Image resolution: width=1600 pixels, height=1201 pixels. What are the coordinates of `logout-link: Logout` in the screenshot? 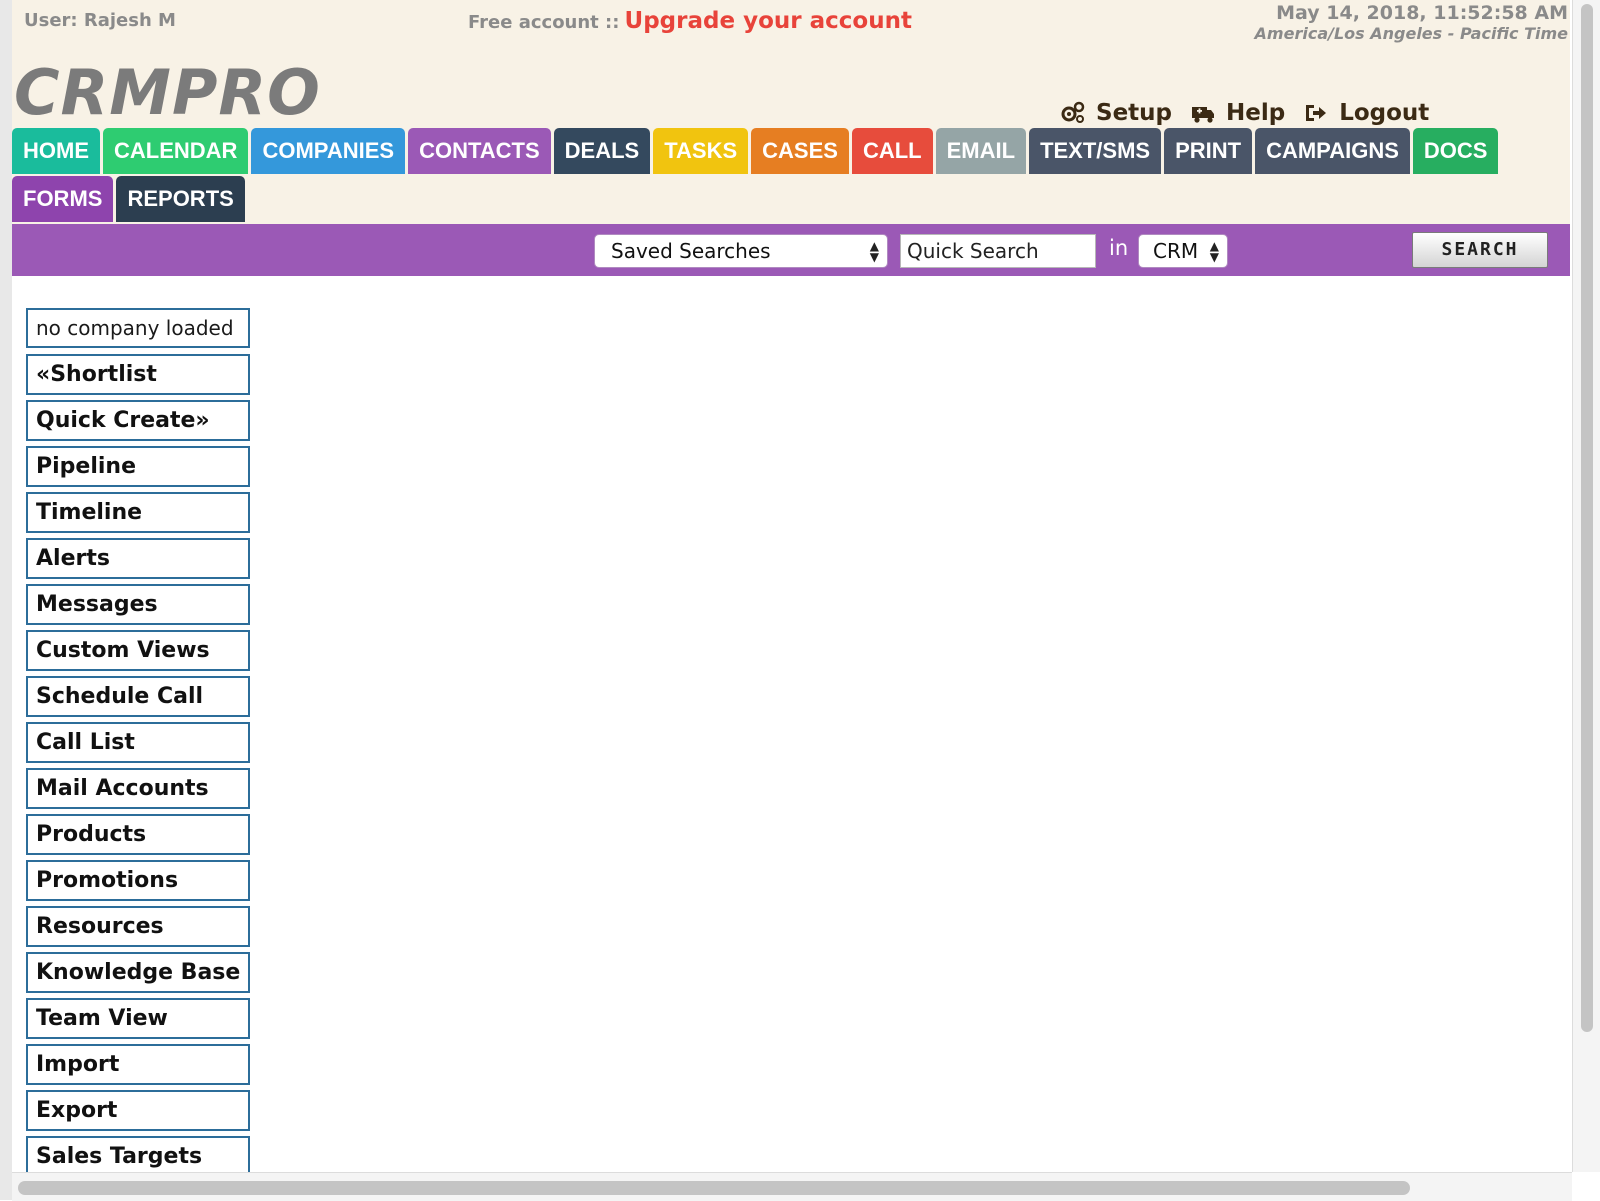 It's located at (1384, 113).